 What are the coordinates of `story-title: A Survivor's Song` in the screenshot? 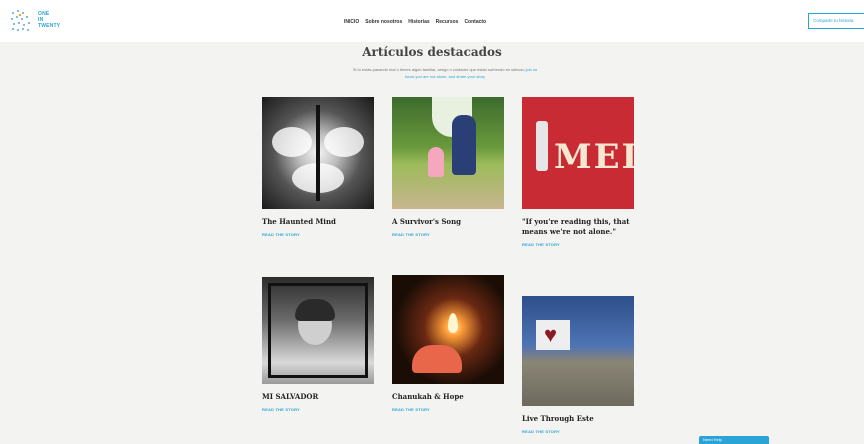 It's located at (448, 222).